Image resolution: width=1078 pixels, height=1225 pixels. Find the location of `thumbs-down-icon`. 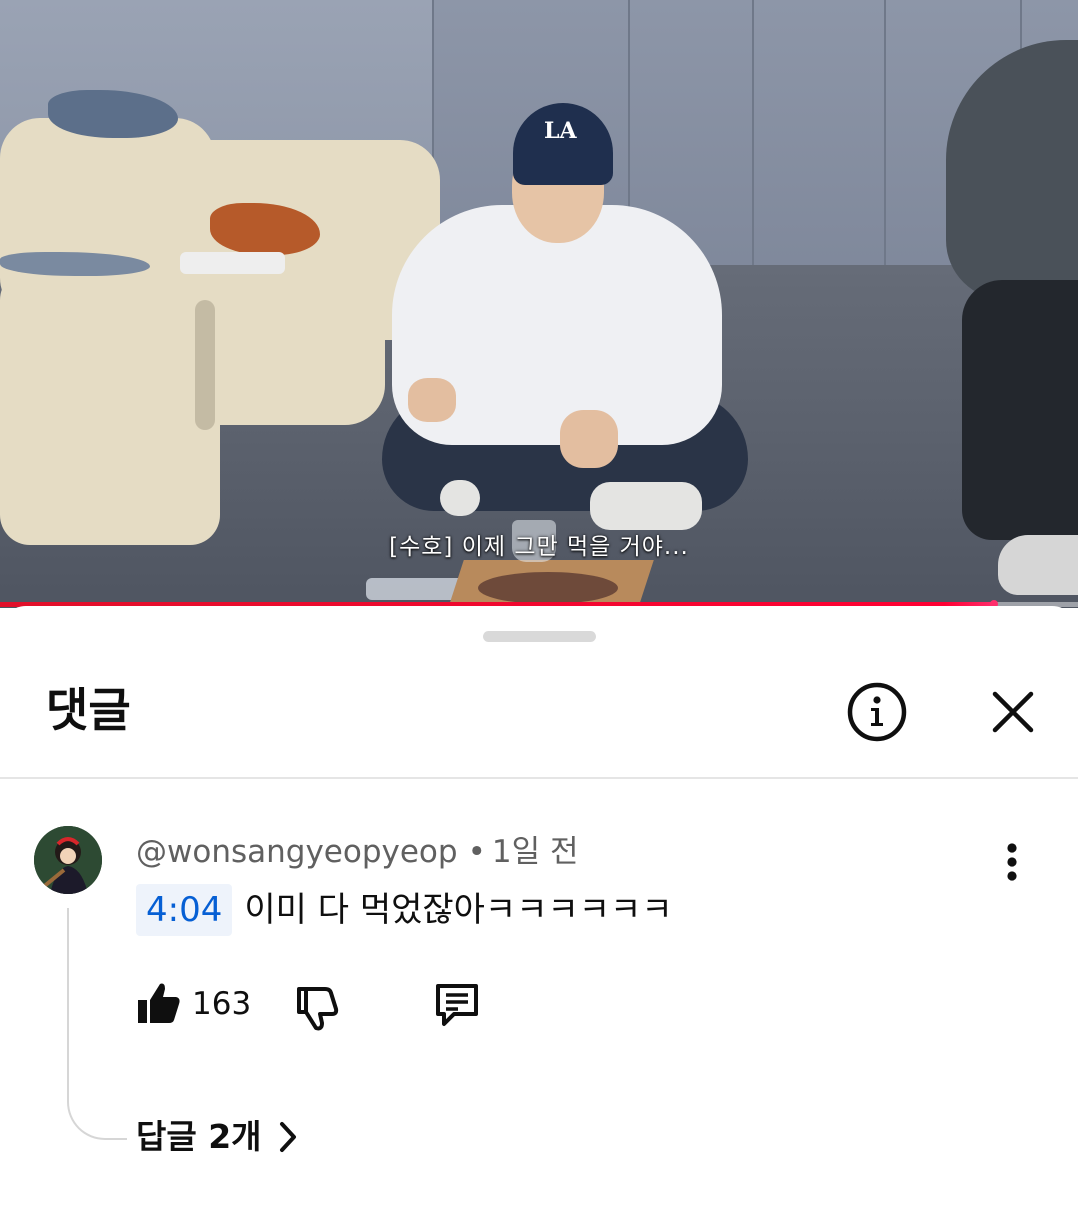

thumbs-down-icon is located at coordinates (318, 1009).